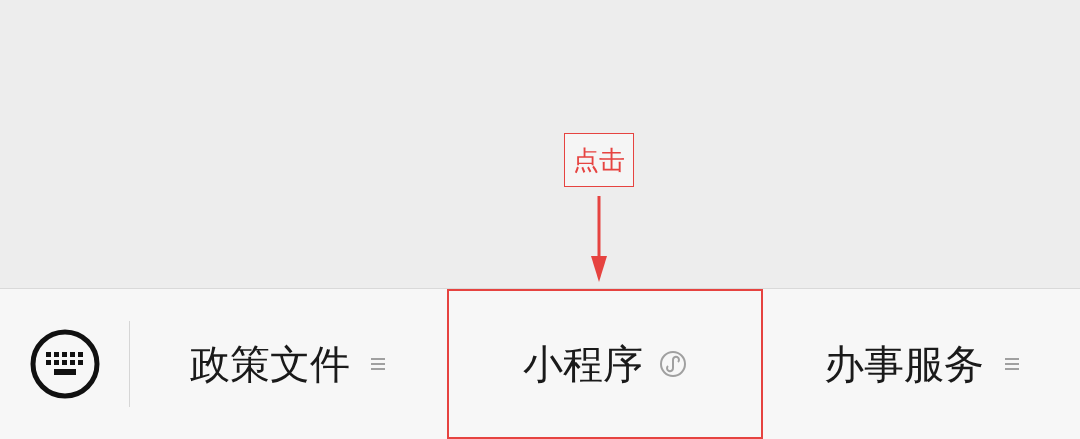 The image size is (1080, 439). I want to click on keyboard-icon, so click(64, 364).